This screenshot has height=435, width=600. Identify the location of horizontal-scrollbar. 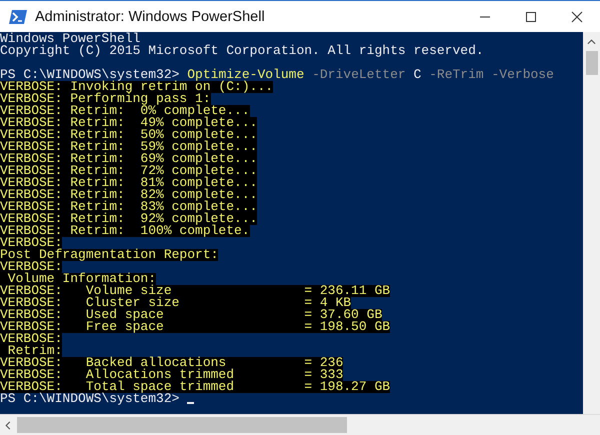
(300, 424).